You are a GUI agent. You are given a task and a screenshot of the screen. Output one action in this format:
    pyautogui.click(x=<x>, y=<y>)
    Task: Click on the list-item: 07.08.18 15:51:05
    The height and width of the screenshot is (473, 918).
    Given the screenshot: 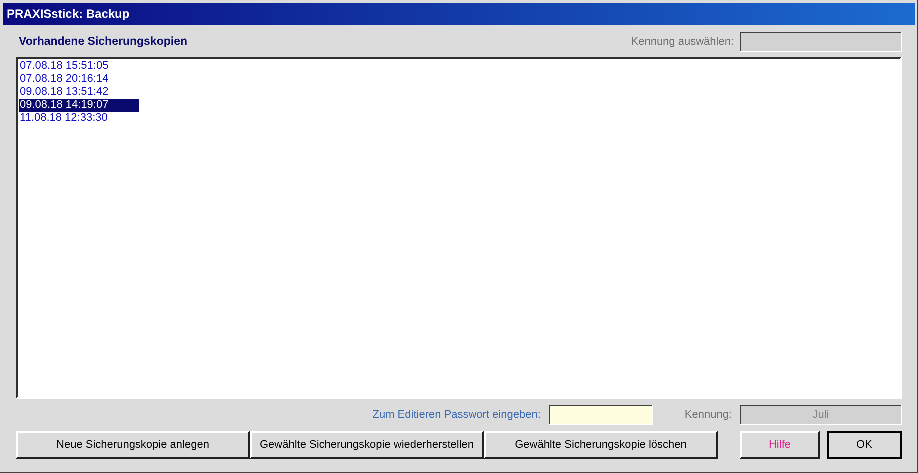 What is the action you would take?
    pyautogui.click(x=79, y=66)
    